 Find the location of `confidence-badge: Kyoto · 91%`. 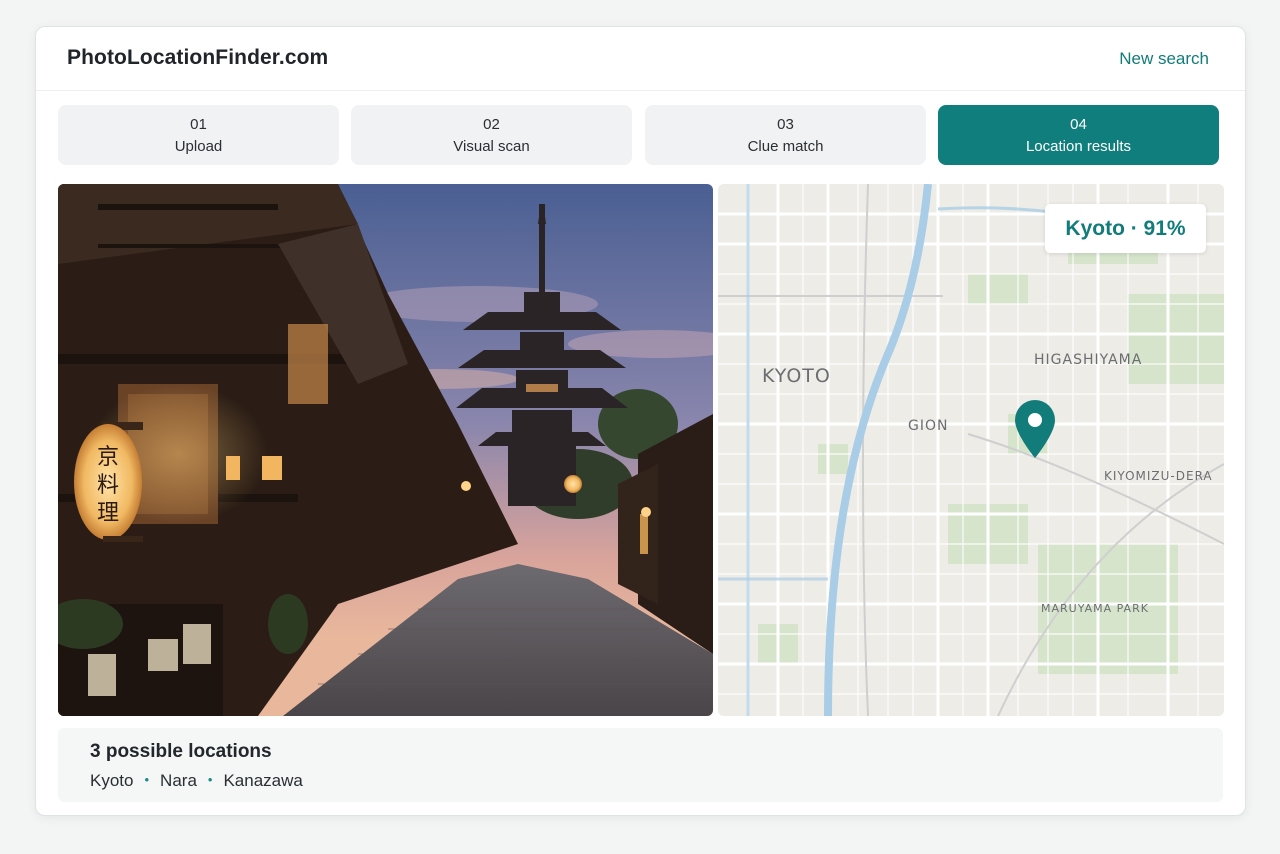

confidence-badge: Kyoto · 91% is located at coordinates (1125, 228).